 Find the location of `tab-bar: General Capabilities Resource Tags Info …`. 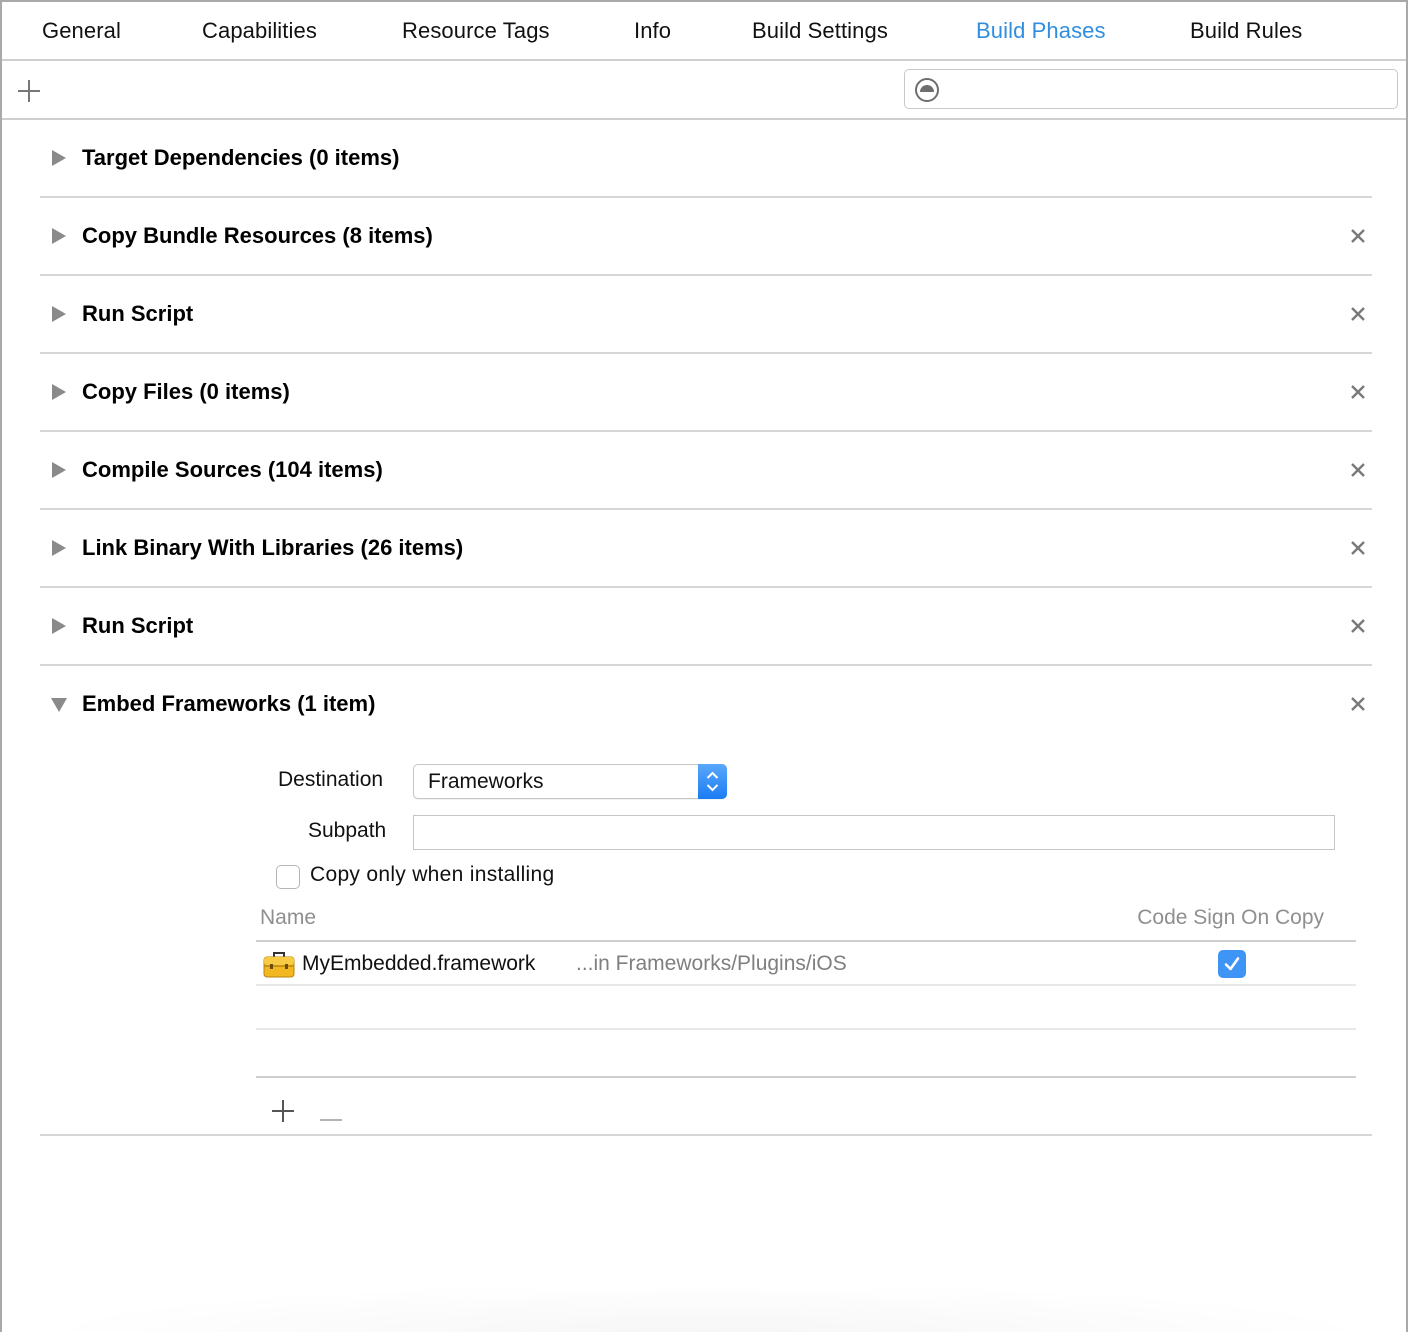

tab-bar: General Capabilities Resource Tags Info … is located at coordinates (704, 32).